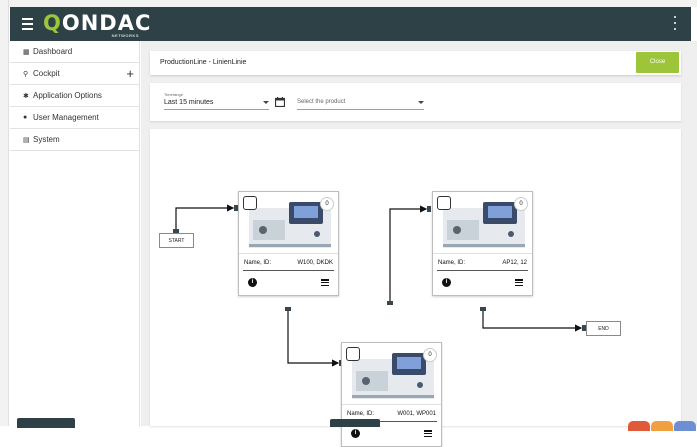 This screenshot has height=447, width=697. What do you see at coordinates (675, 23) in the screenshot?
I see `more-vert-icon` at bounding box center [675, 23].